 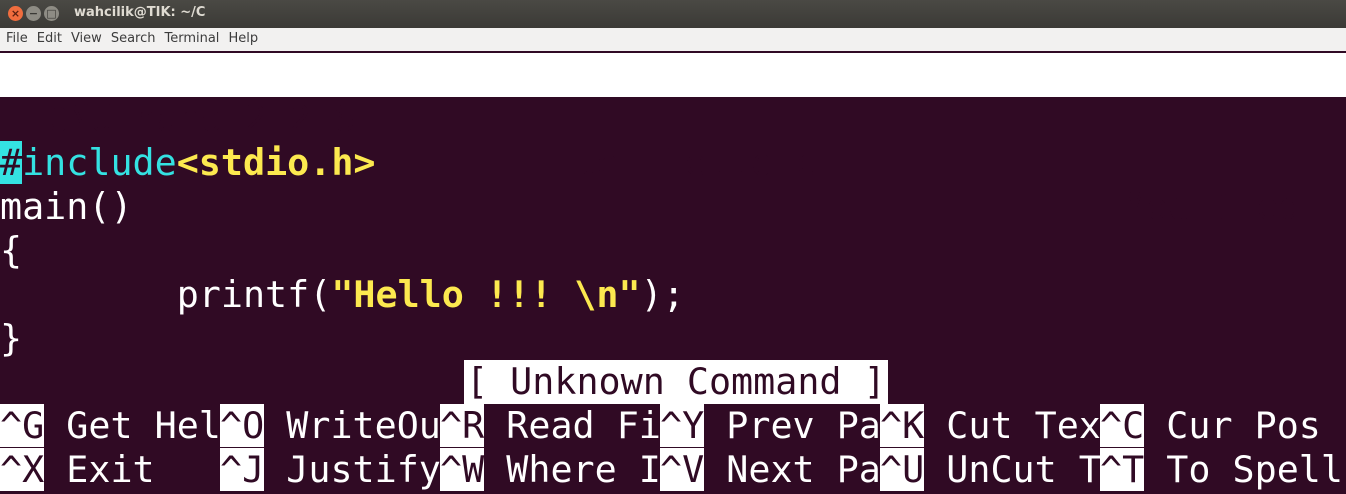 What do you see at coordinates (1012, 425) in the screenshot?
I see `shortcut-label: Cut Tex` at bounding box center [1012, 425].